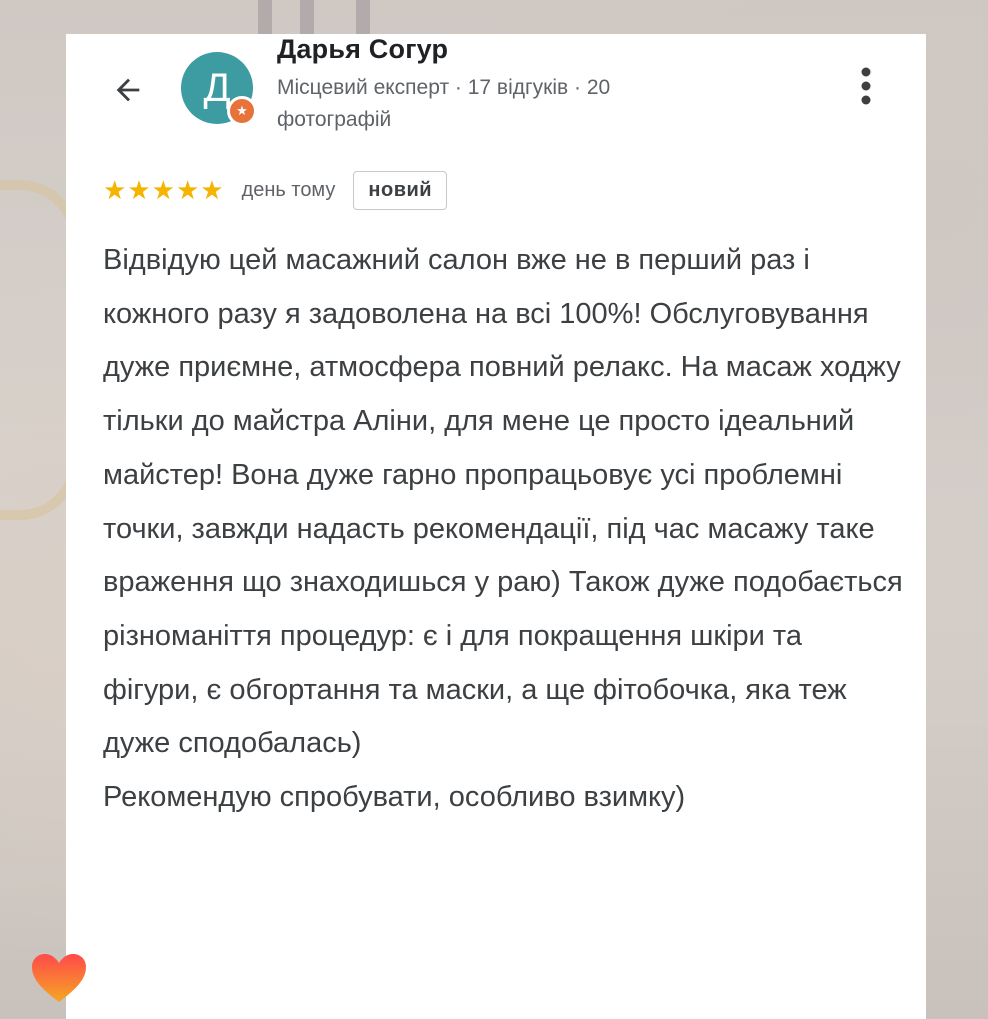 The image size is (988, 1019). I want to click on rating-row: ★ ★ ★ ★ ★ день тому новий, so click(275, 190).